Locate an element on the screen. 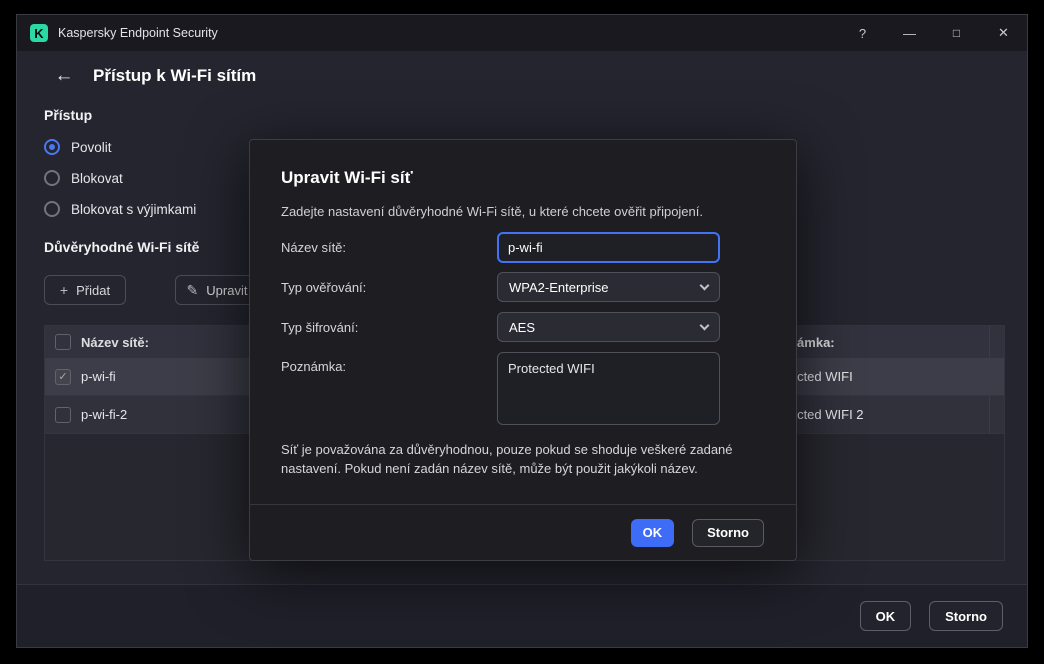 The width and height of the screenshot is (1044, 664). auth-type-value: WPA2-Enterprise is located at coordinates (559, 287).